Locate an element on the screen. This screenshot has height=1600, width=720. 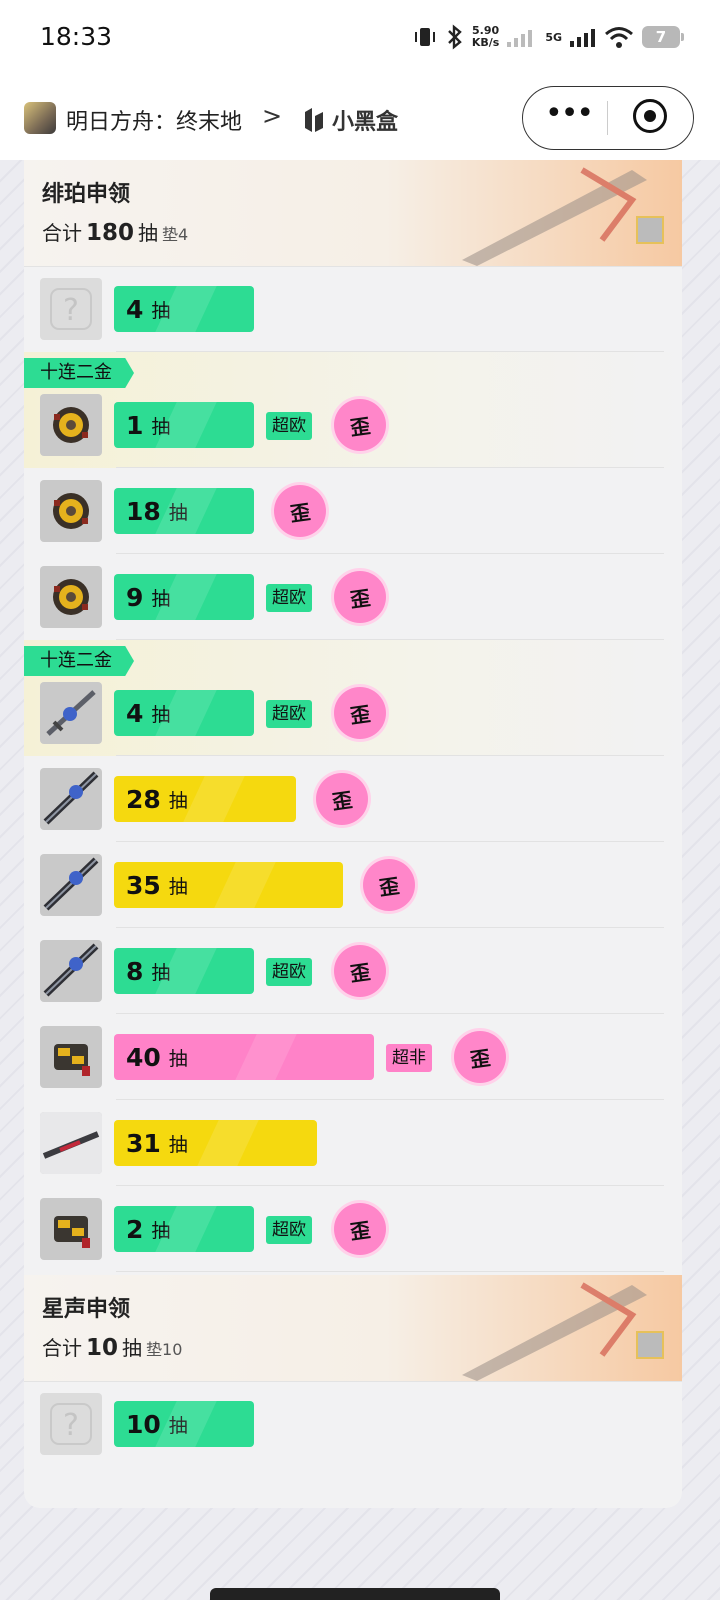
pull-count: 8 is located at coordinates (135, 971).